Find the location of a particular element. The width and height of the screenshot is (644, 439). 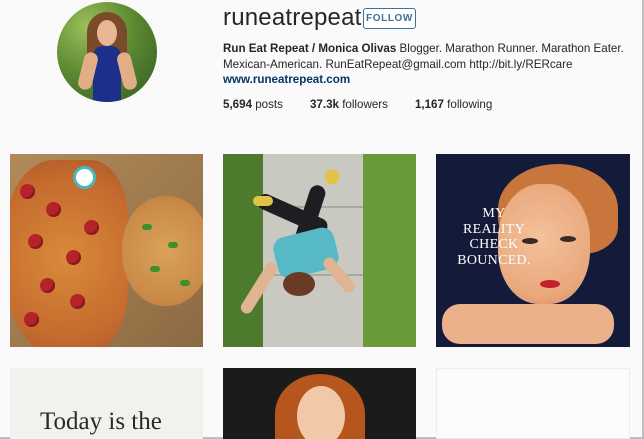

vintage-caption: MY REALITY CHECK BOUNCED. is located at coordinates (494, 237).